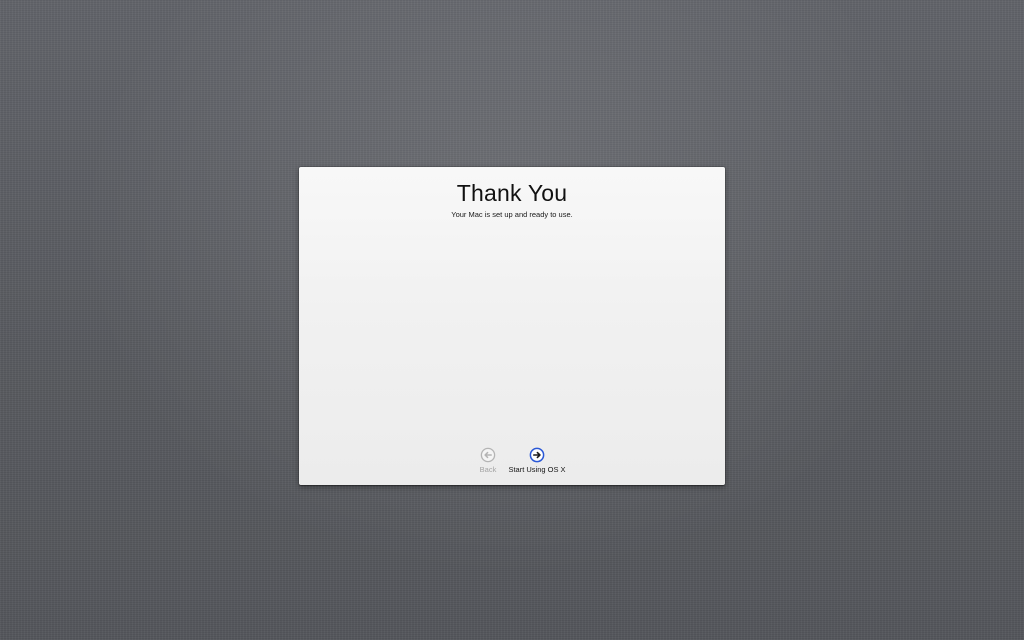 Image resolution: width=1024 pixels, height=640 pixels. I want to click on start-using-os-x-button: Start Using OS X, so click(537, 460).